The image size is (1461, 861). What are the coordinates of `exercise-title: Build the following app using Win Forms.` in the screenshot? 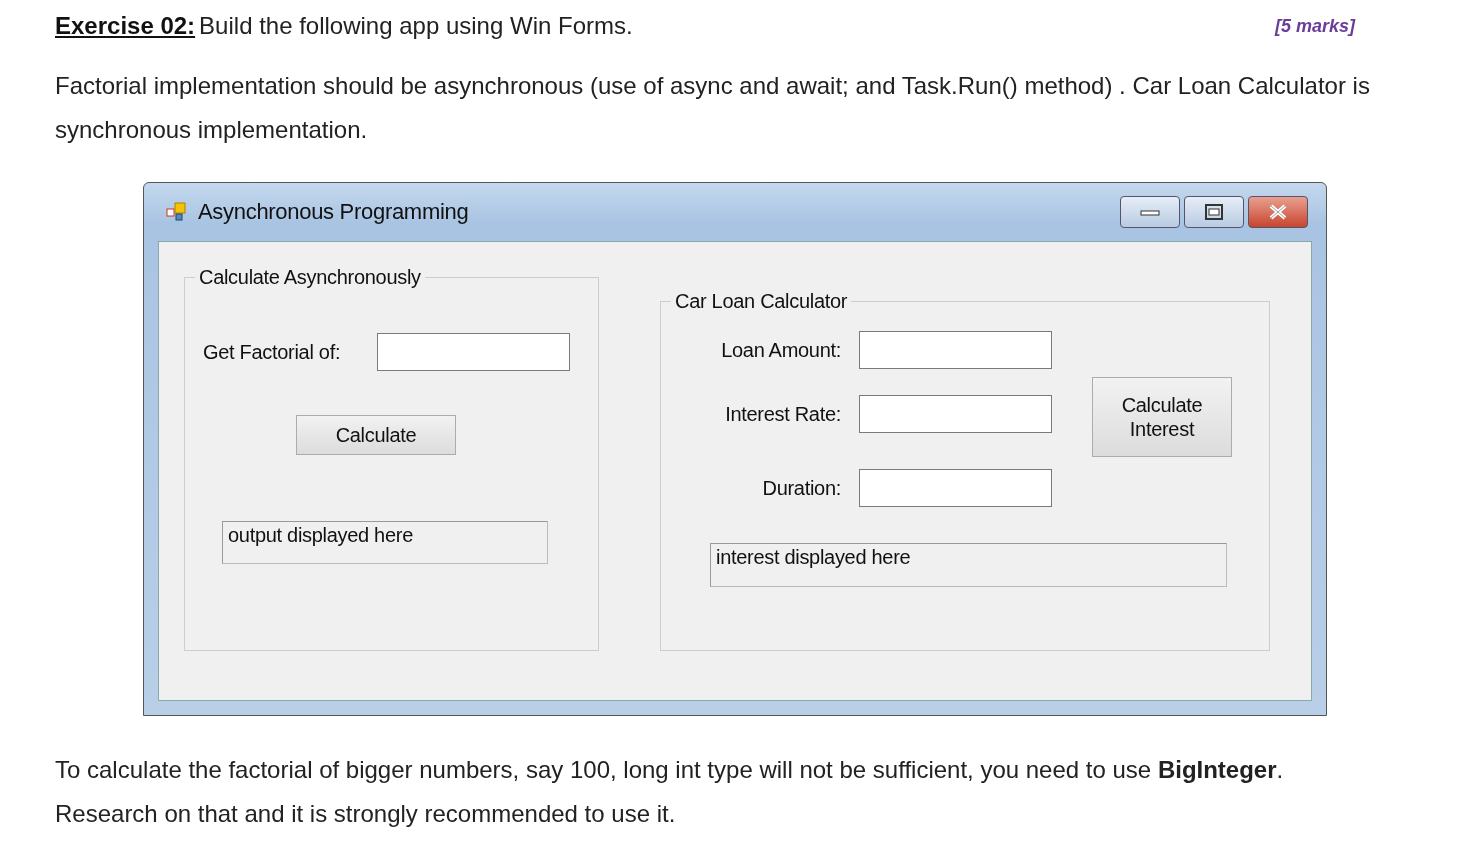 It's located at (416, 26).